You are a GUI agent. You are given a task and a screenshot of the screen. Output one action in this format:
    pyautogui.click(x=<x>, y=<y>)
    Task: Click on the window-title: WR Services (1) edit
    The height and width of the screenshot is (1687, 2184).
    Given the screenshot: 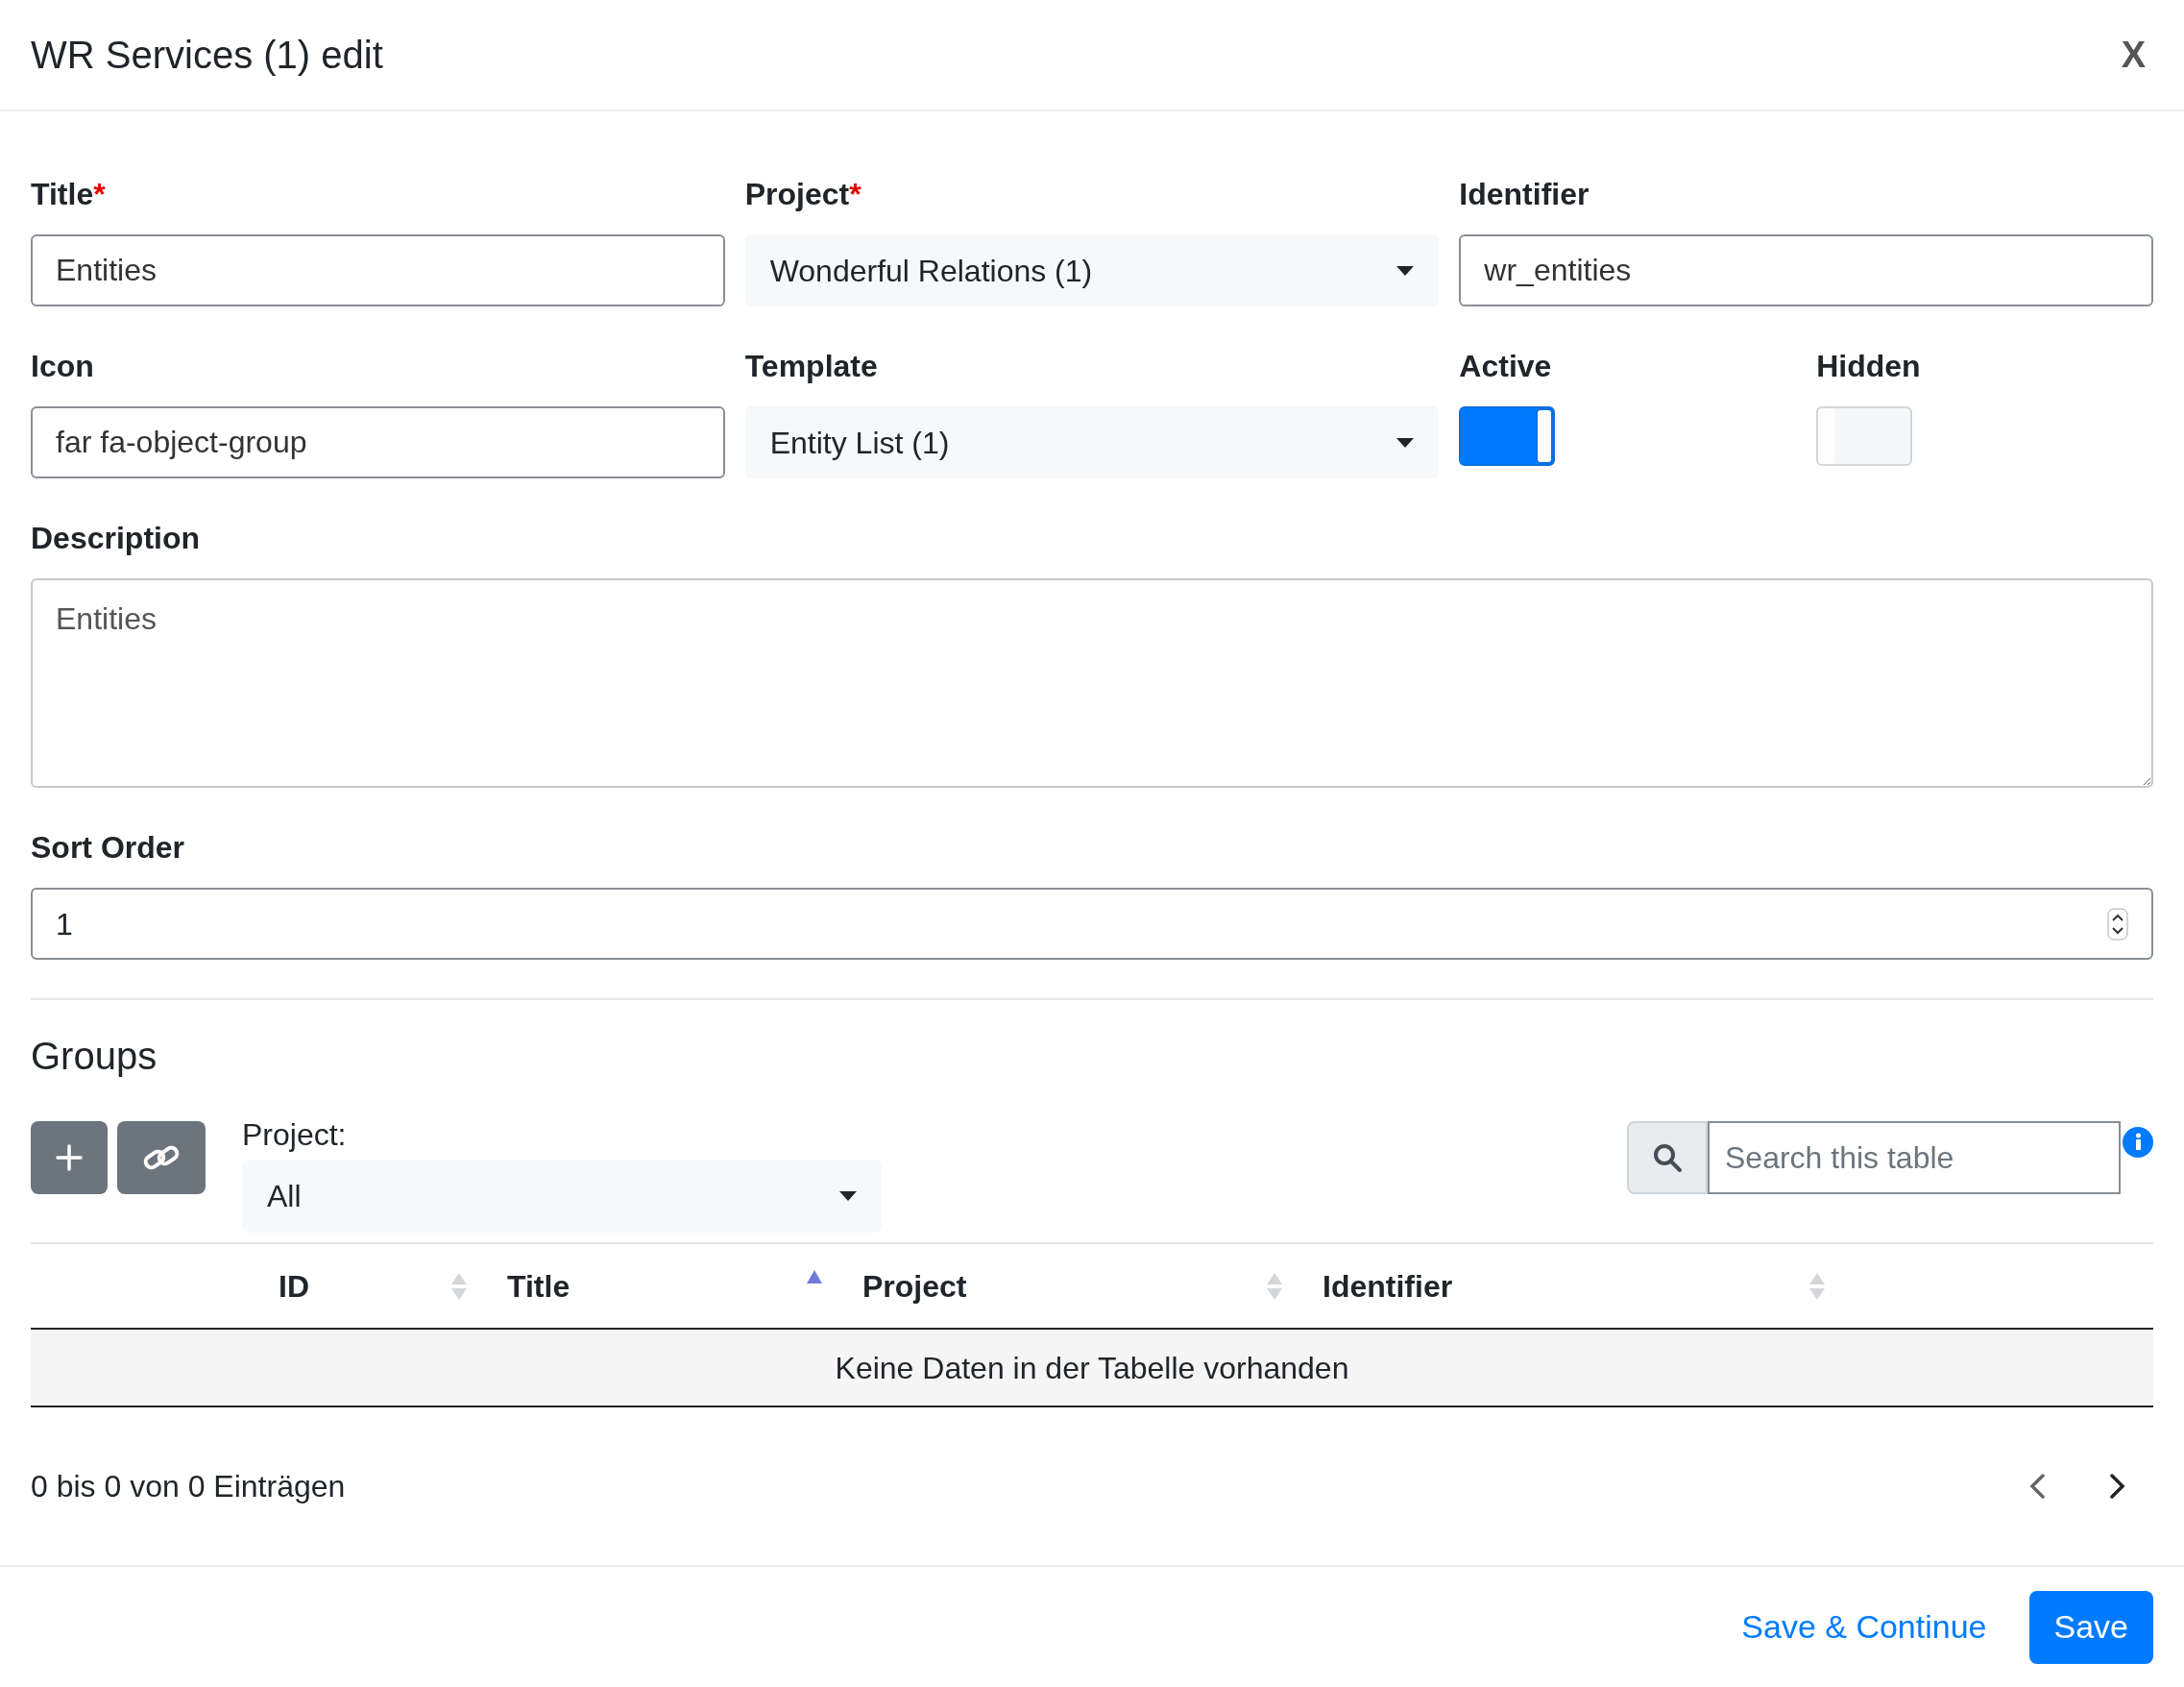 What is the action you would take?
    pyautogui.click(x=207, y=55)
    